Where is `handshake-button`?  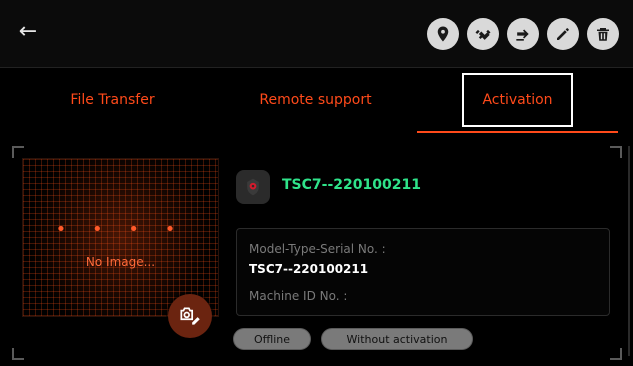
handshake-button is located at coordinates (483, 34).